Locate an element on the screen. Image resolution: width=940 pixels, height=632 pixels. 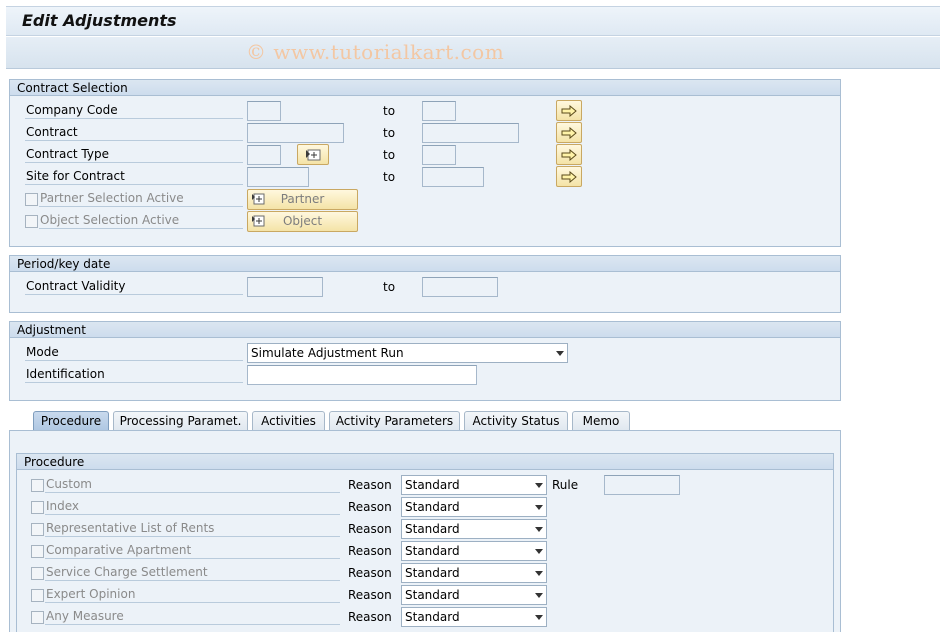
representative-list-label: Representative List of Rents is located at coordinates (192, 528).